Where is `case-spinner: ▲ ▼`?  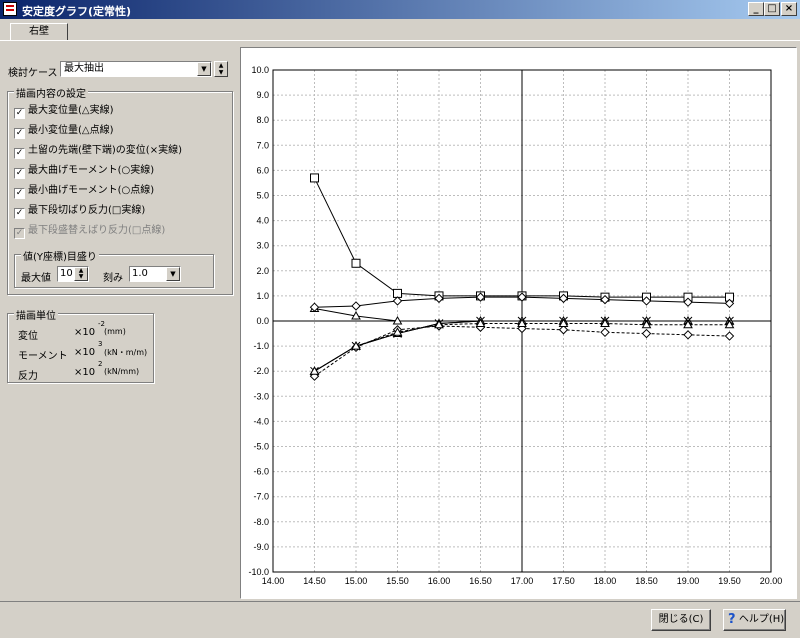
case-spinner: ▲ ▼ is located at coordinates (221, 69).